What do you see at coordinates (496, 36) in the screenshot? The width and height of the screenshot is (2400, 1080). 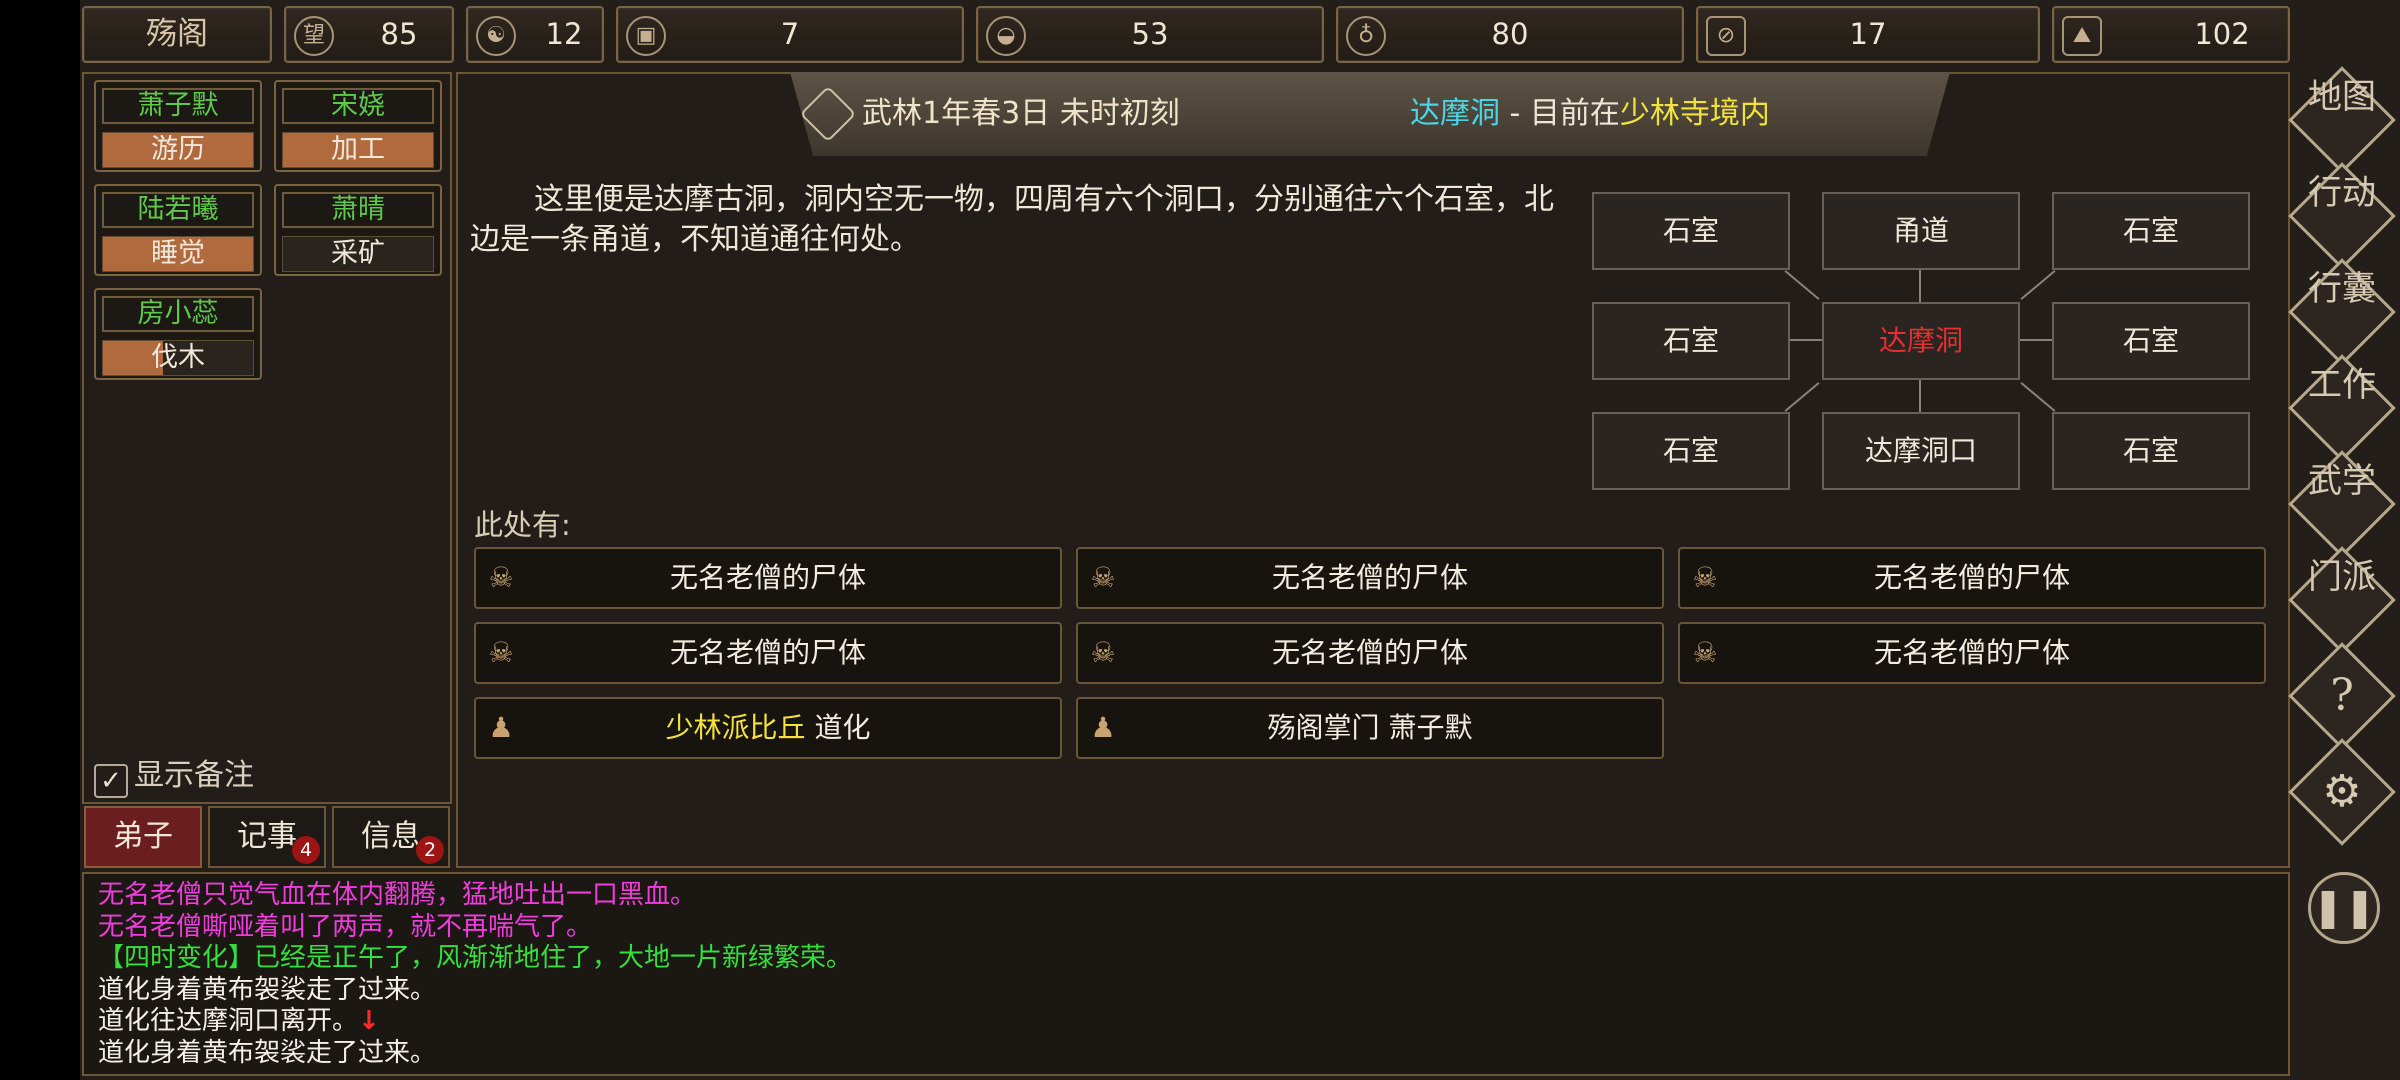 I see `yin-yang-icon: ☯` at bounding box center [496, 36].